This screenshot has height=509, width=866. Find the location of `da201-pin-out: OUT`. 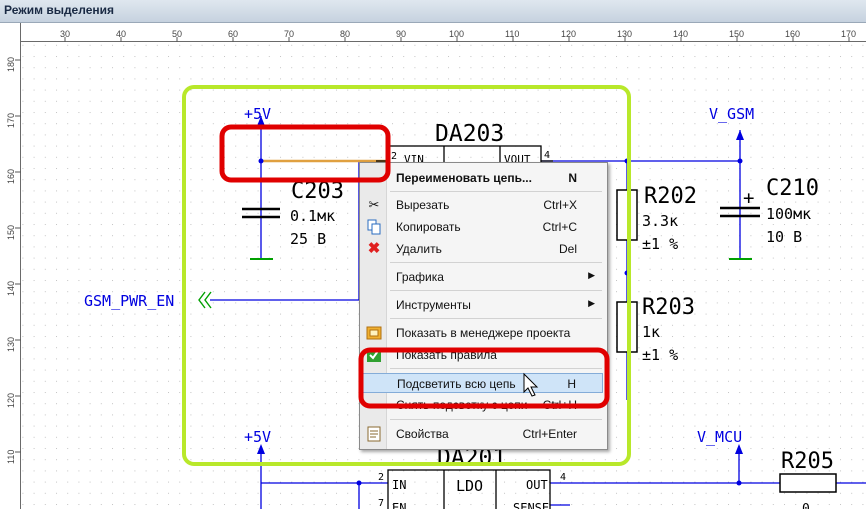

da201-pin-out: OUT is located at coordinates (537, 485).